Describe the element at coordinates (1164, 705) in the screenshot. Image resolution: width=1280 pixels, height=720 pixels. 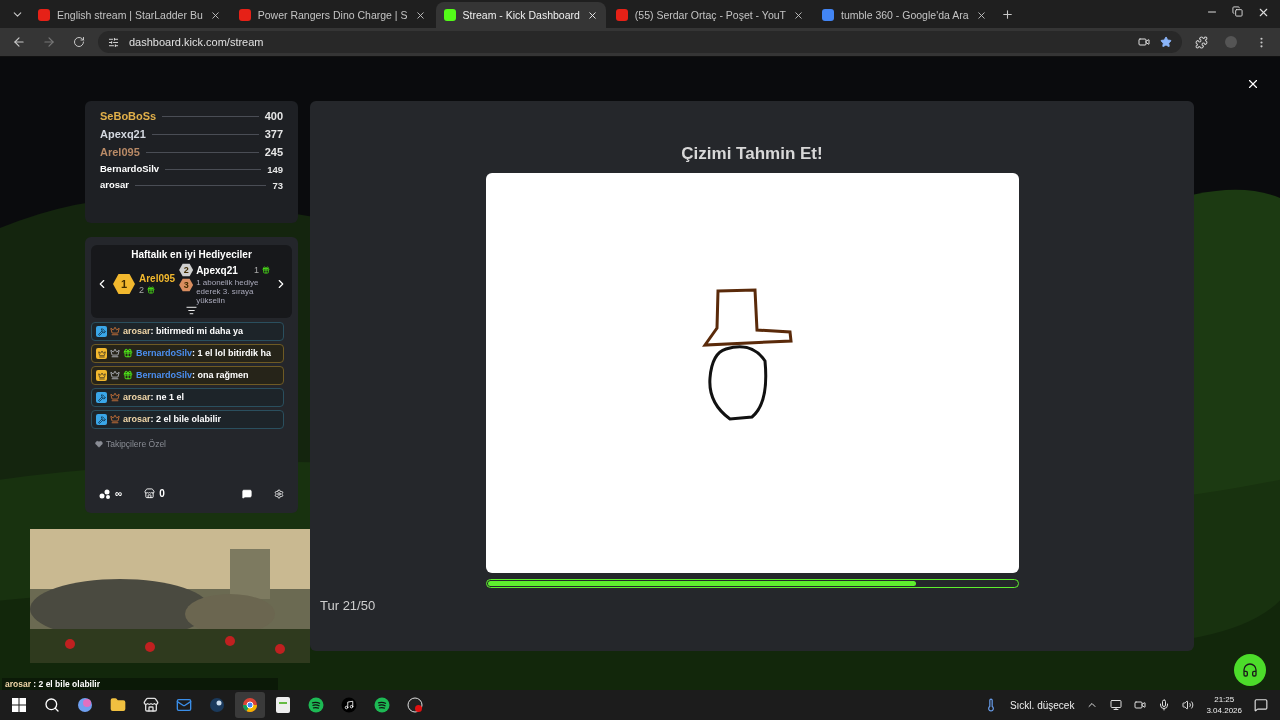
I see `microphone-icon` at that location.